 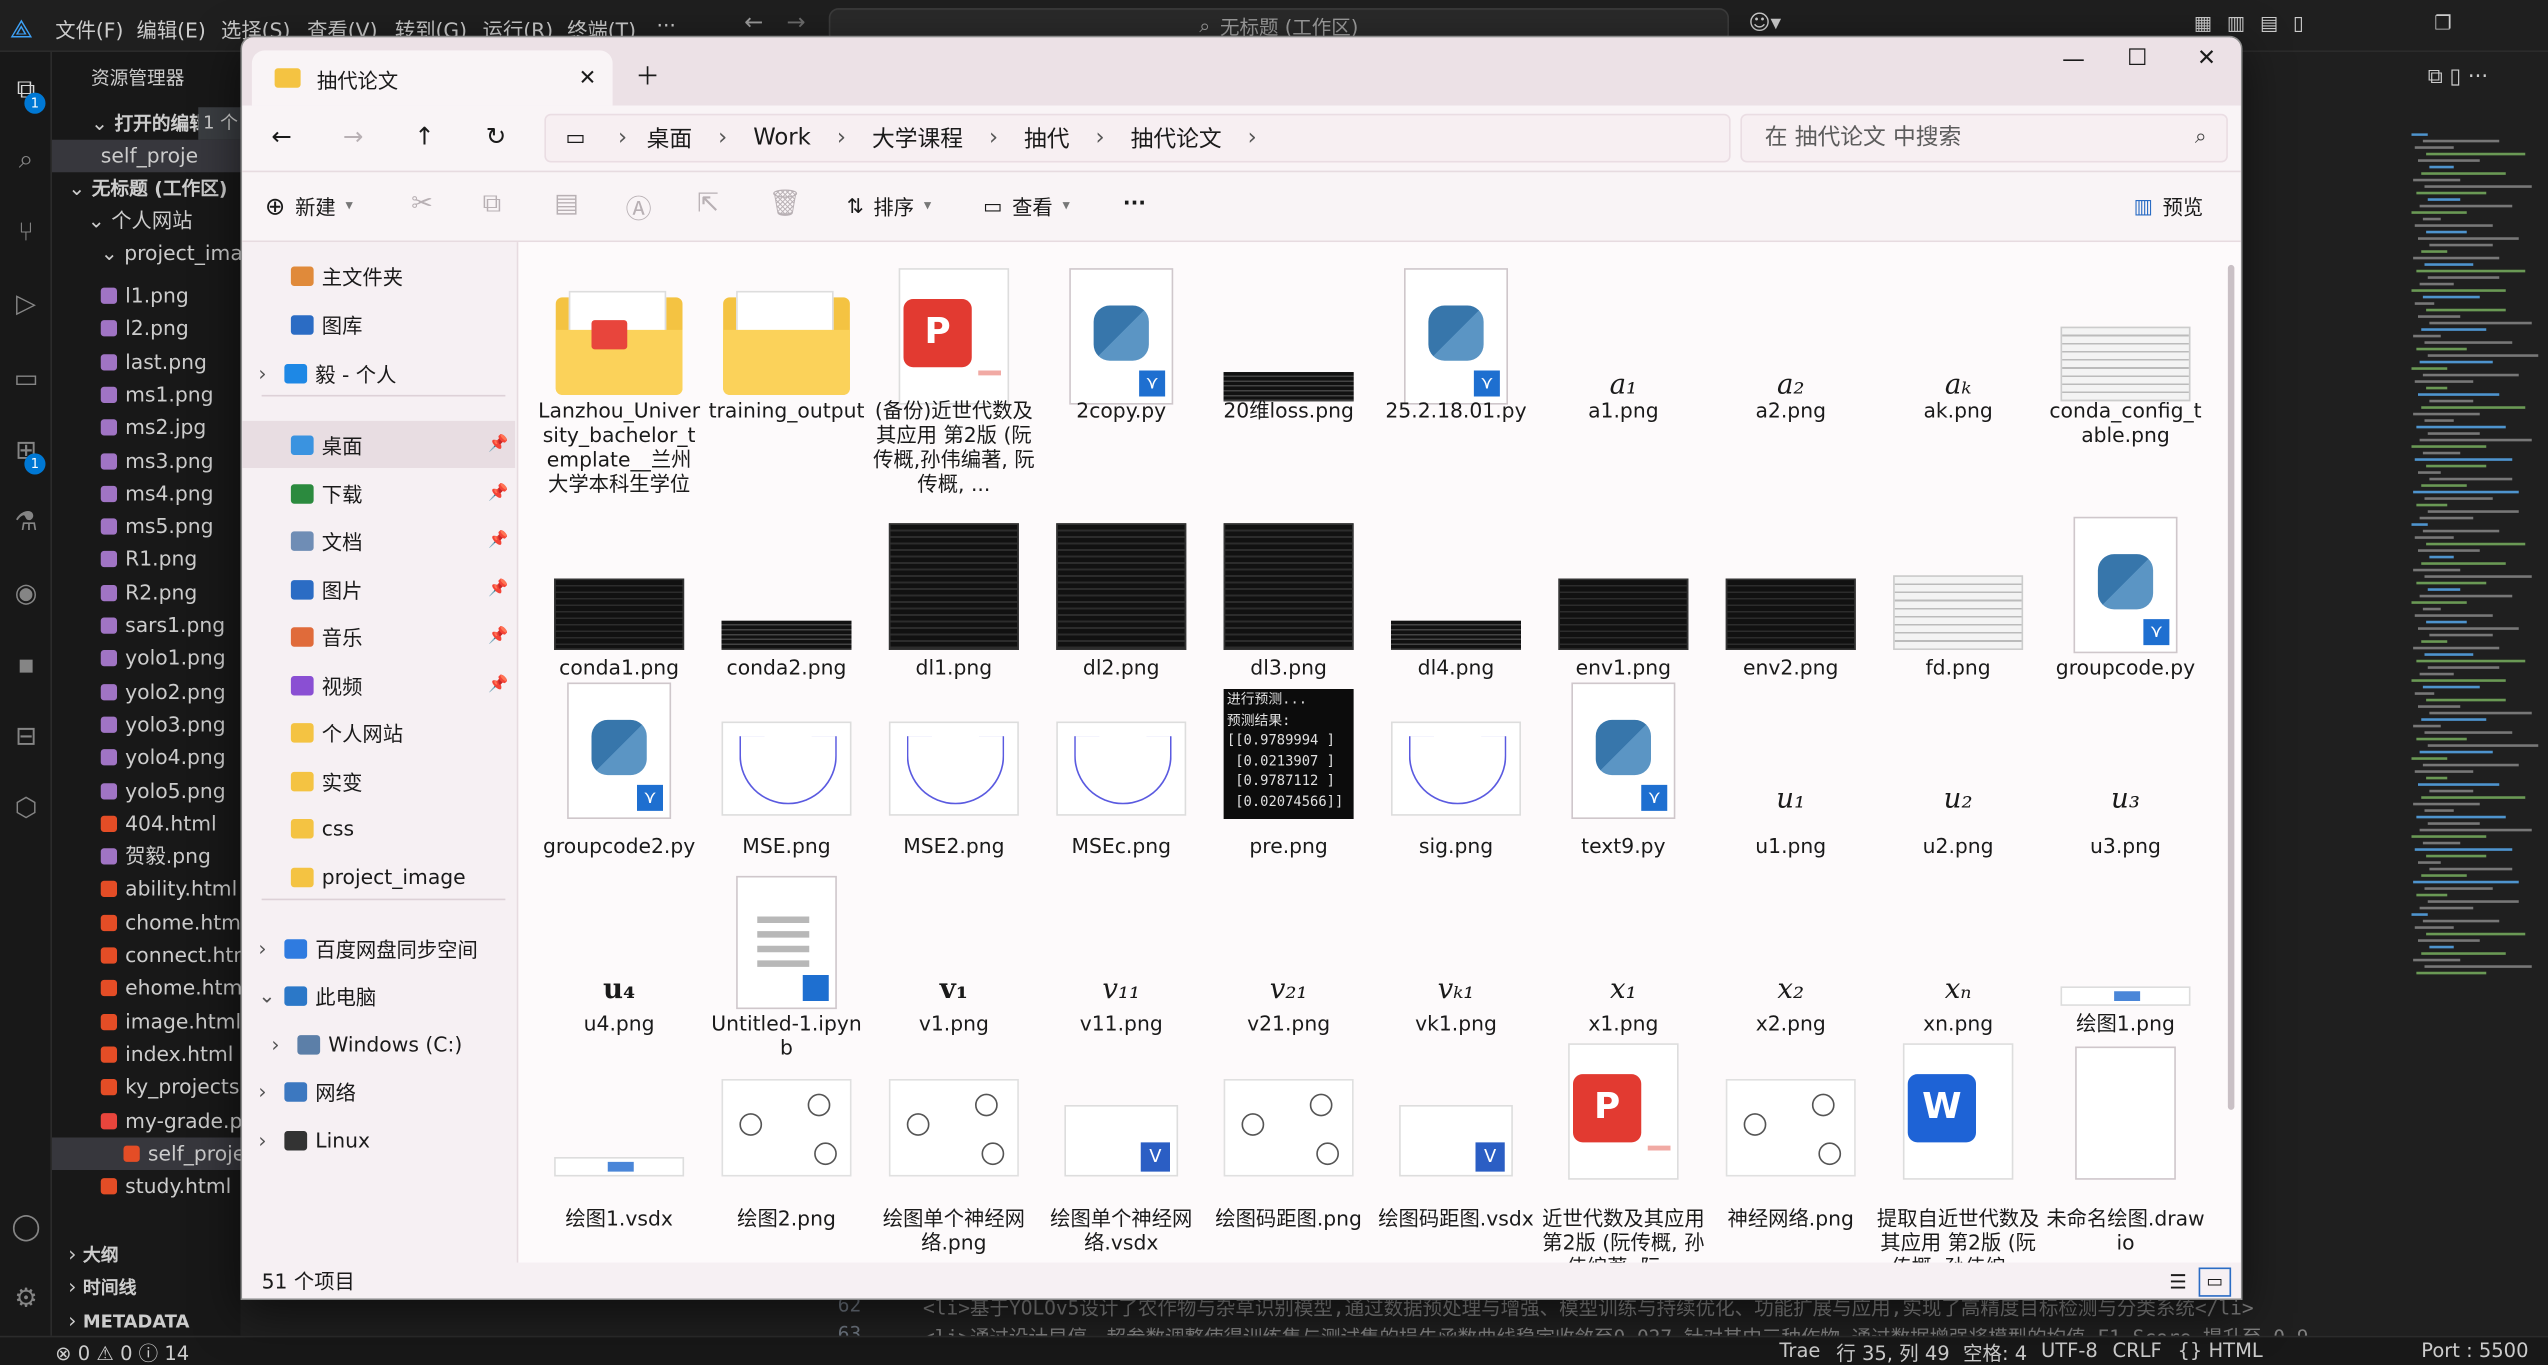 What do you see at coordinates (26, 665) in the screenshot?
I see `notes-icon: ▪` at bounding box center [26, 665].